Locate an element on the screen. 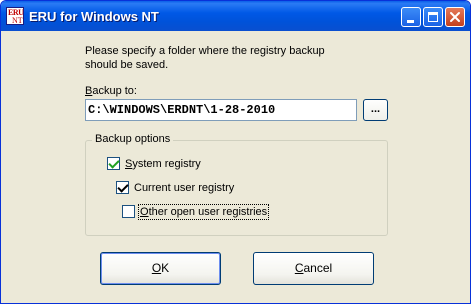 The image size is (471, 304). window-title: ERU for Windows NT is located at coordinates (94, 16).